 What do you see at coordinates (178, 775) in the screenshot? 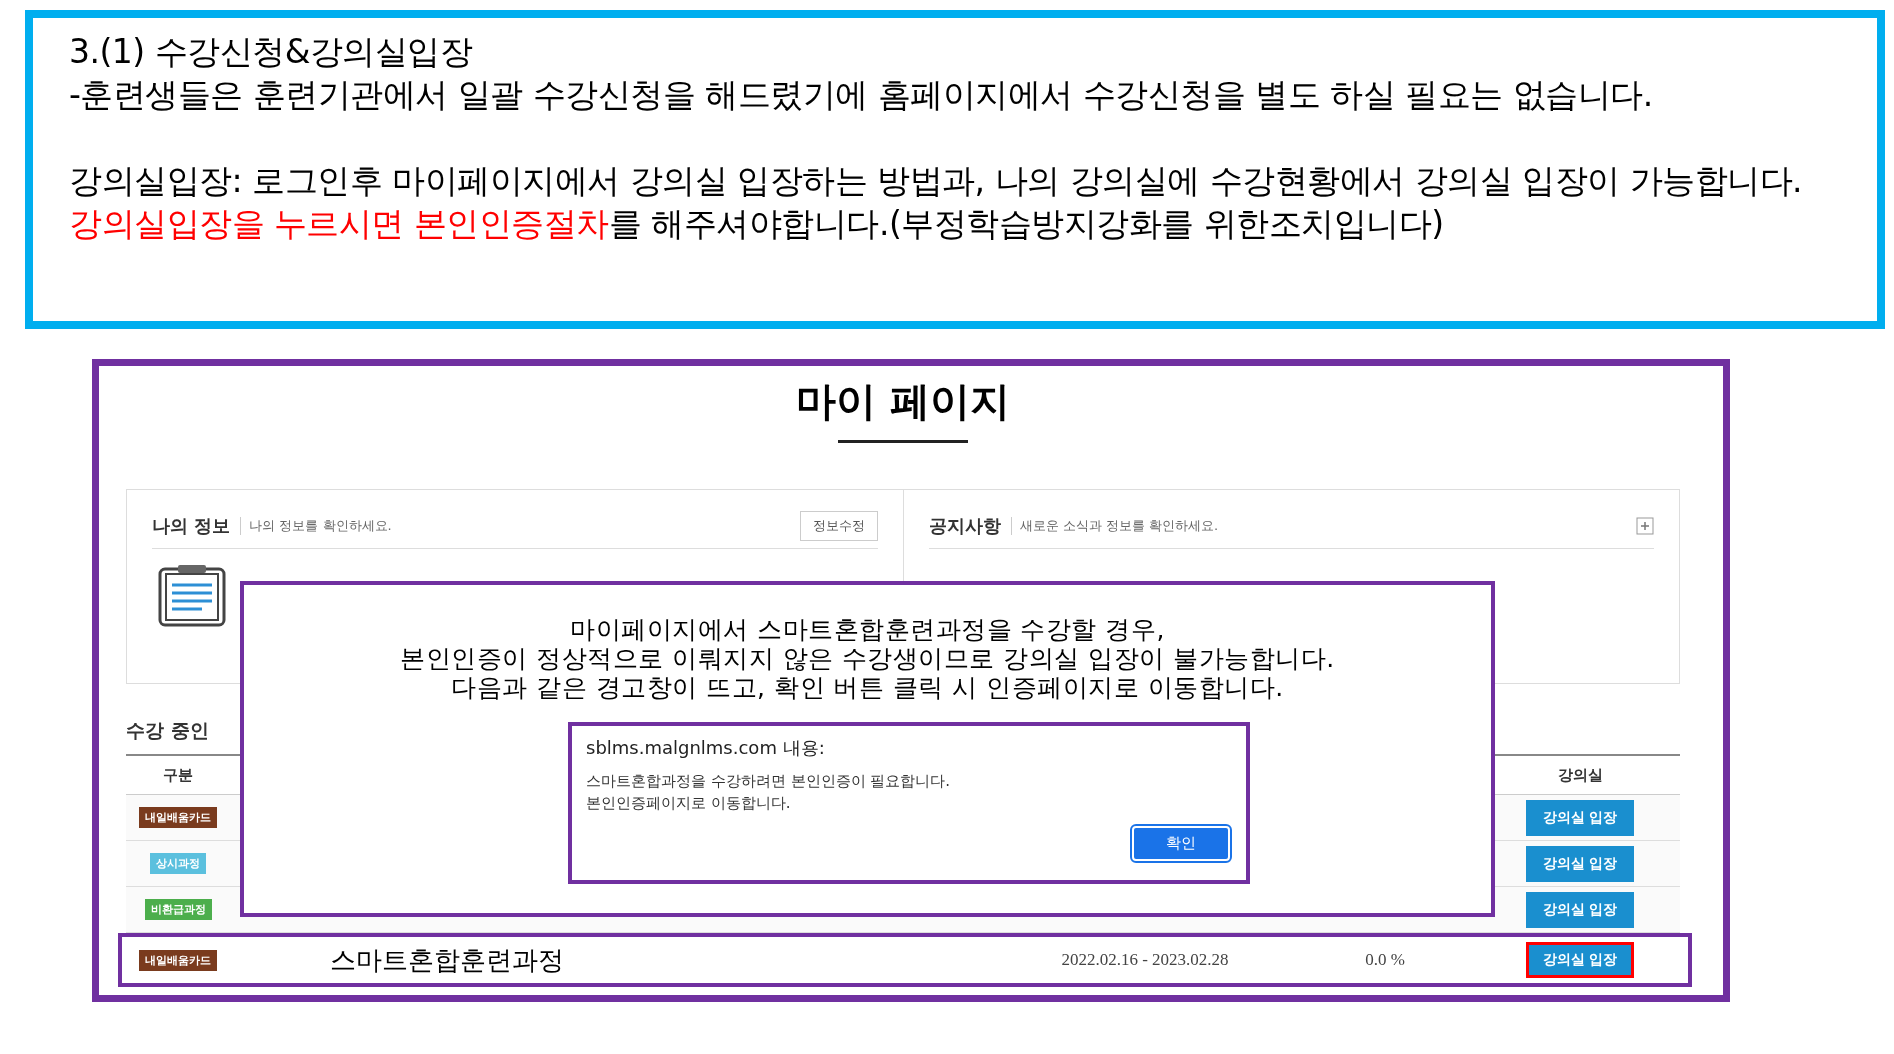
I see `column-header: 구분` at bounding box center [178, 775].